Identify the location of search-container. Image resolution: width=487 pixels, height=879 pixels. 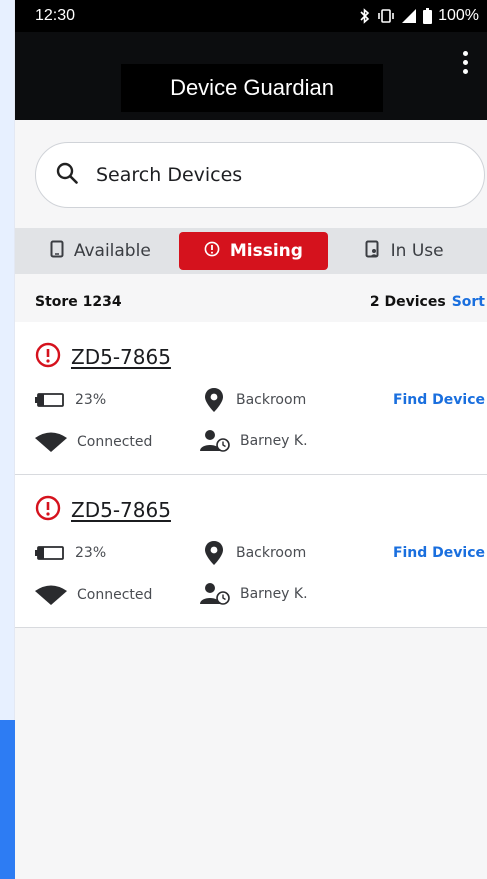
(251, 164).